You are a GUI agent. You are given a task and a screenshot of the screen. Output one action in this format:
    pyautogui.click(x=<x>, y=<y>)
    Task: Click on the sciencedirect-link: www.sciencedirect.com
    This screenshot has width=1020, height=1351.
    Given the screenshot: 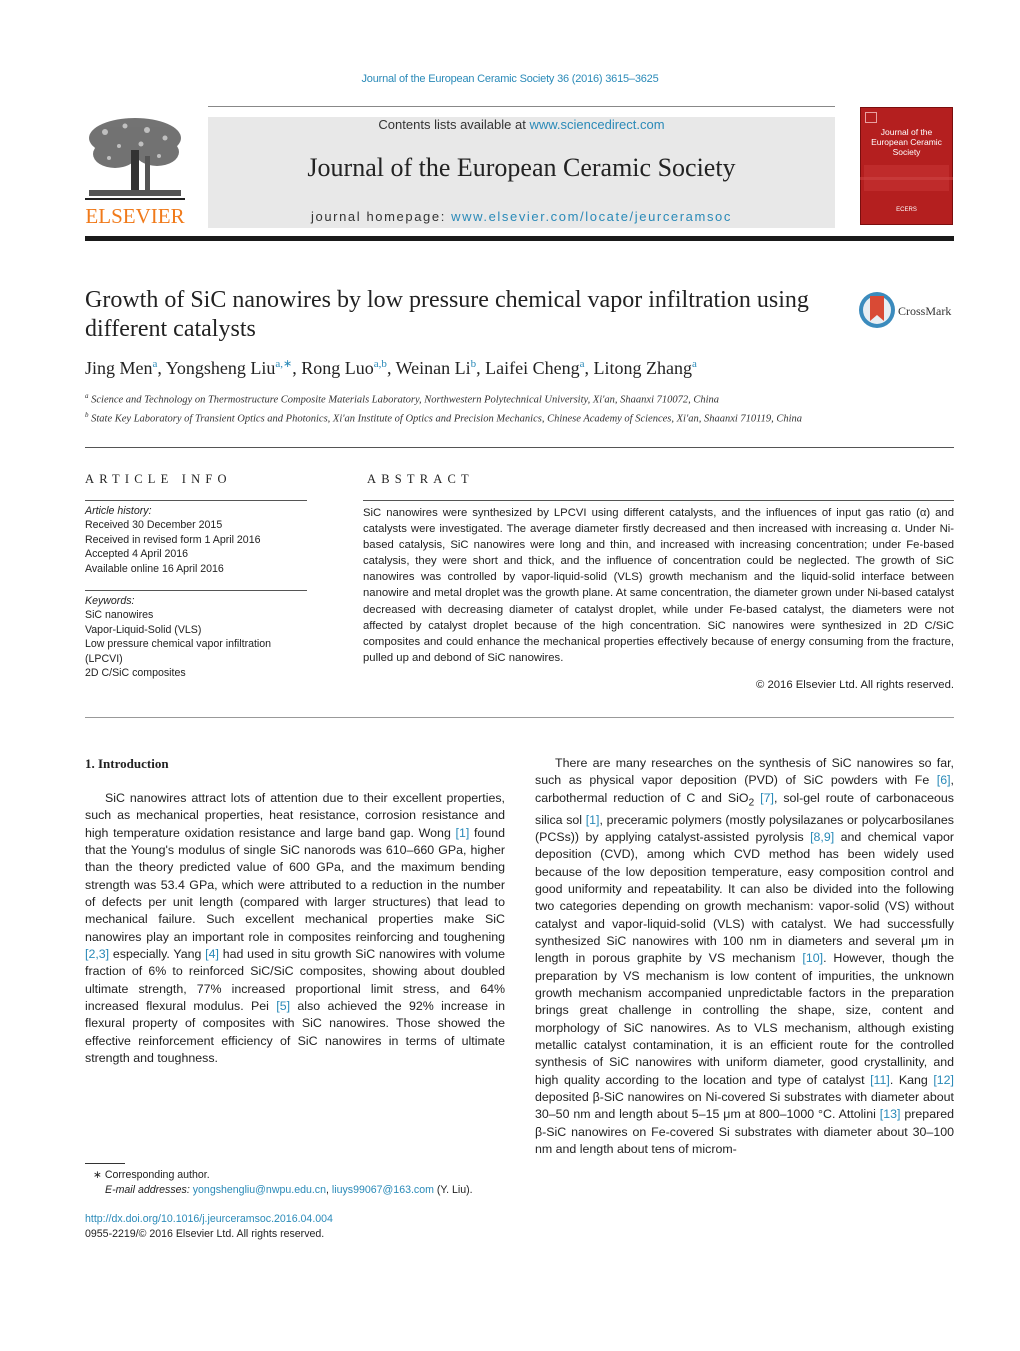 What is the action you would take?
    pyautogui.click(x=596, y=124)
    